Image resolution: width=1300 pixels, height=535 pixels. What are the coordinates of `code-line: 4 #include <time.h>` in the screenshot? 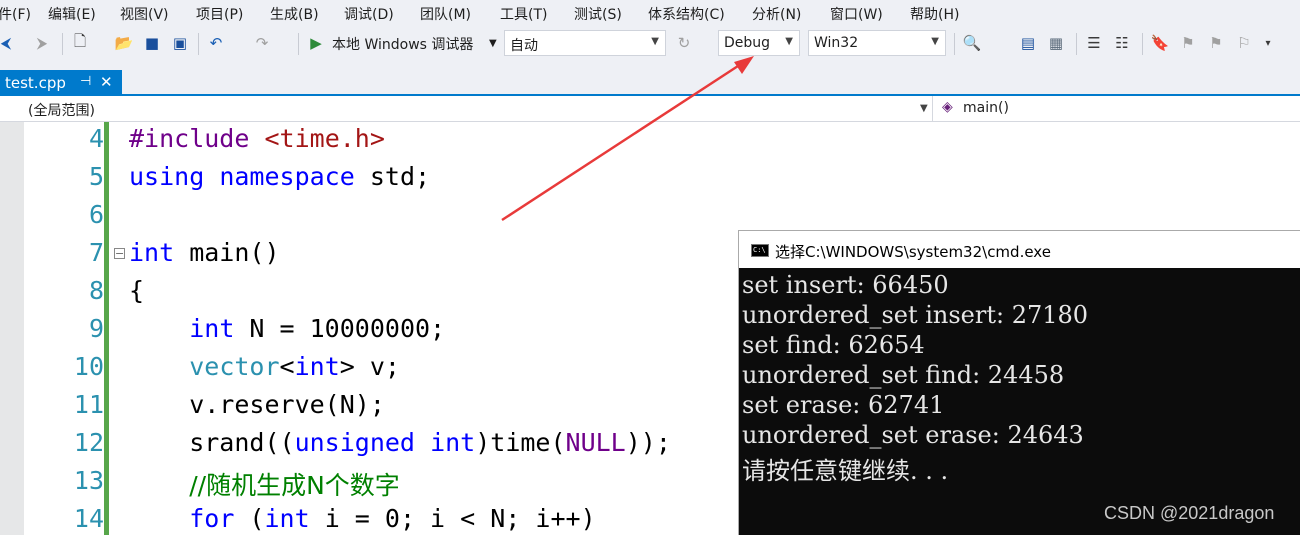 It's located at (650, 141).